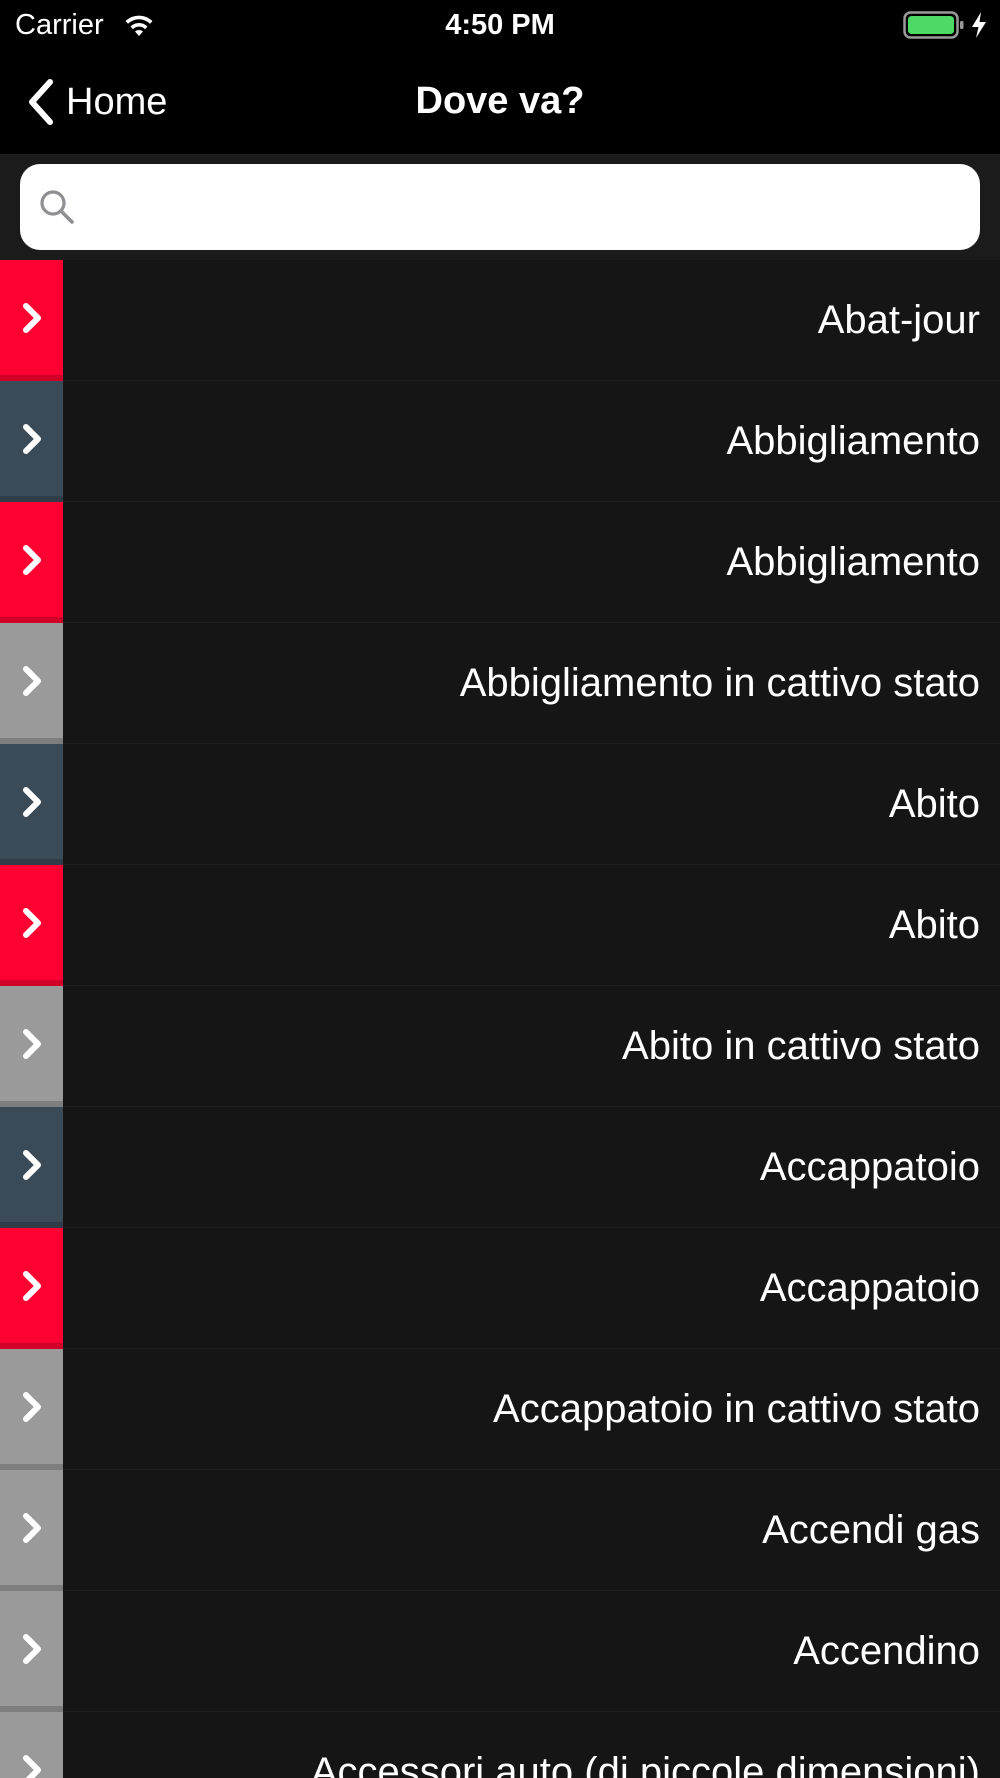 This screenshot has width=1000, height=1778. I want to click on list-item: Abito in cattivo stato, so click(500, 1046).